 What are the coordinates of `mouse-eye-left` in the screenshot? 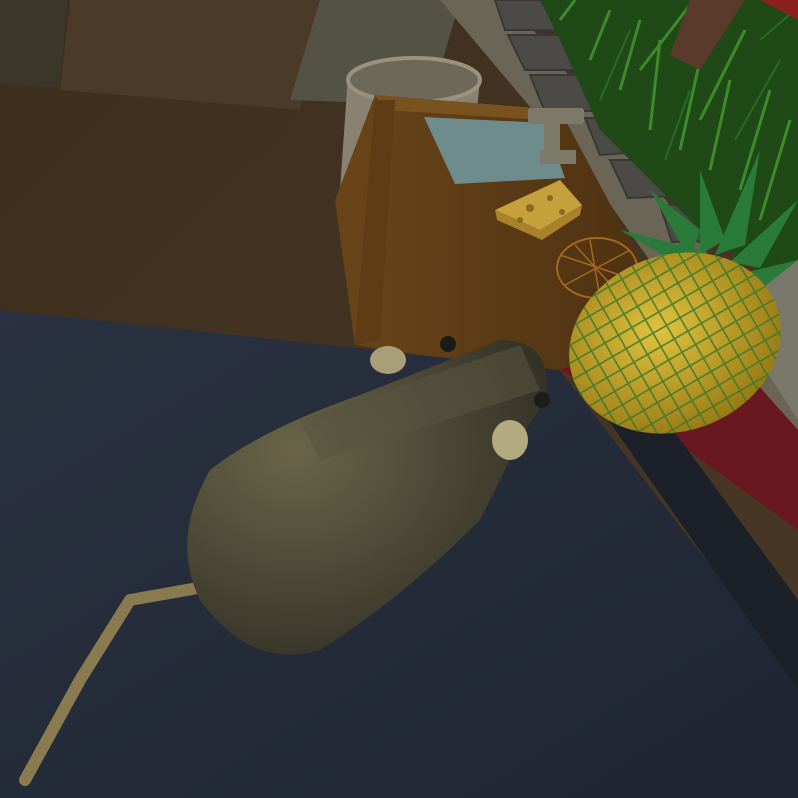 It's located at (448, 344).